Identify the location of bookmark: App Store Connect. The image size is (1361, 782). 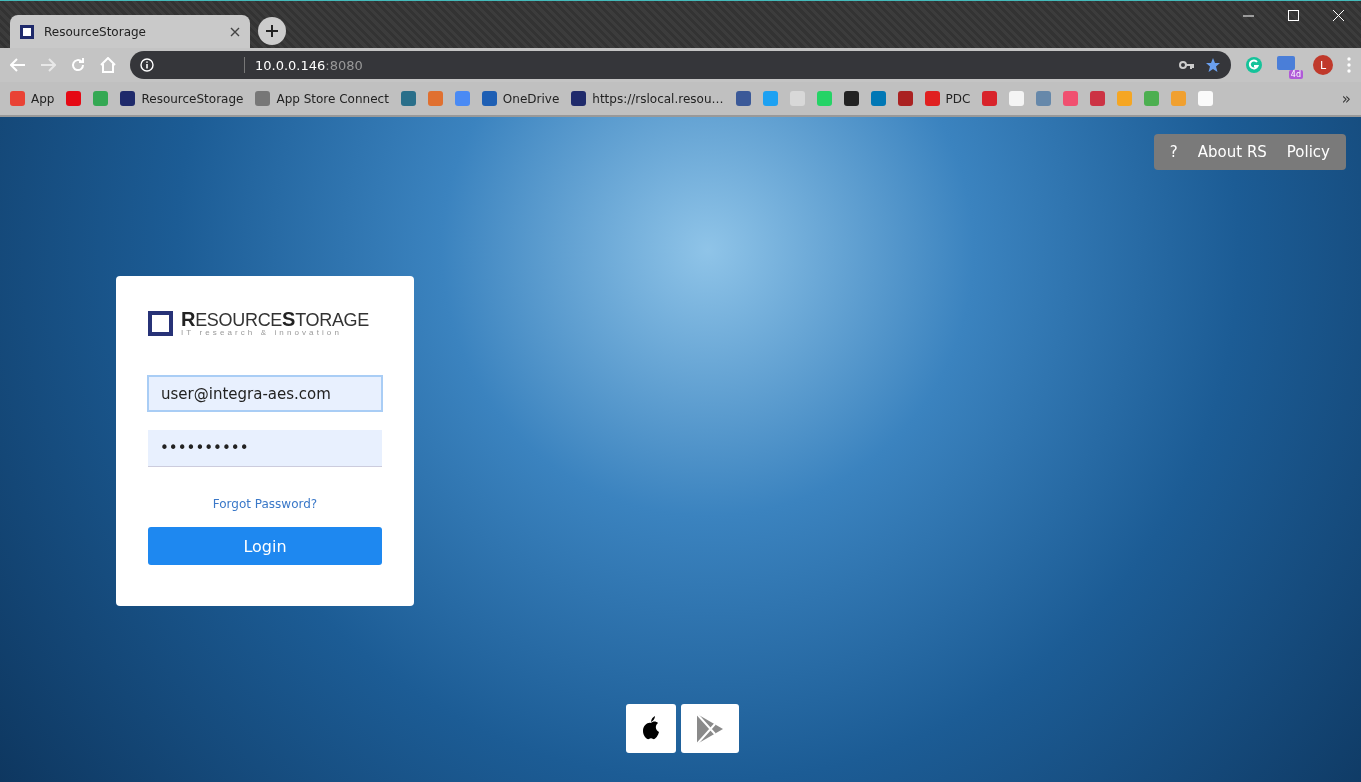
(322, 98).